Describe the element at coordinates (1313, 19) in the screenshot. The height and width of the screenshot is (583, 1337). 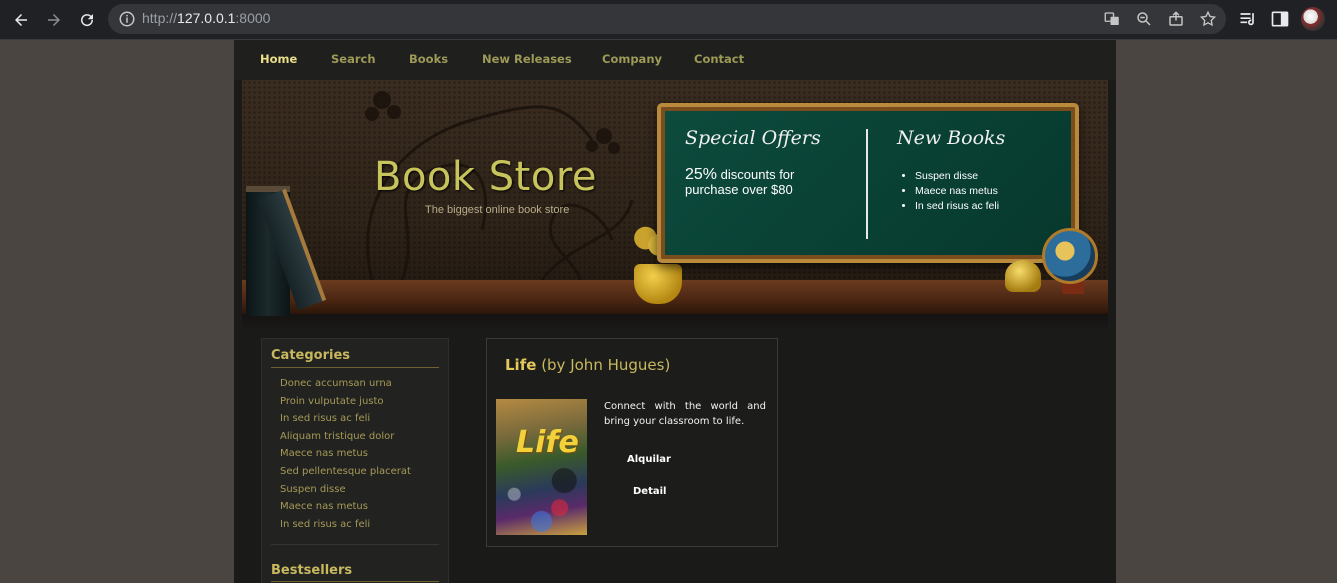
I see `profile-avatar` at that location.